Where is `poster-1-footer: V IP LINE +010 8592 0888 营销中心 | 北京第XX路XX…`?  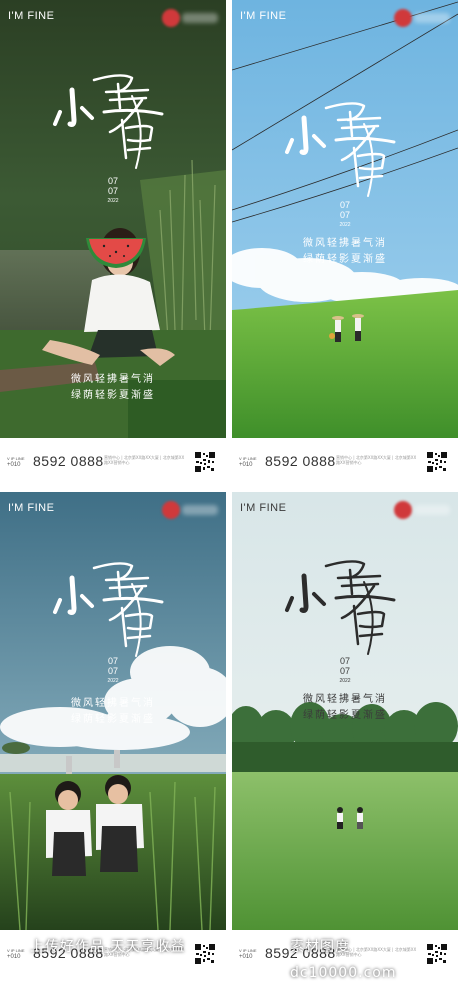 poster-1-footer: V IP LINE +010 8592 0888 营销中心 | 北京第XX路XX… is located at coordinates (113, 464).